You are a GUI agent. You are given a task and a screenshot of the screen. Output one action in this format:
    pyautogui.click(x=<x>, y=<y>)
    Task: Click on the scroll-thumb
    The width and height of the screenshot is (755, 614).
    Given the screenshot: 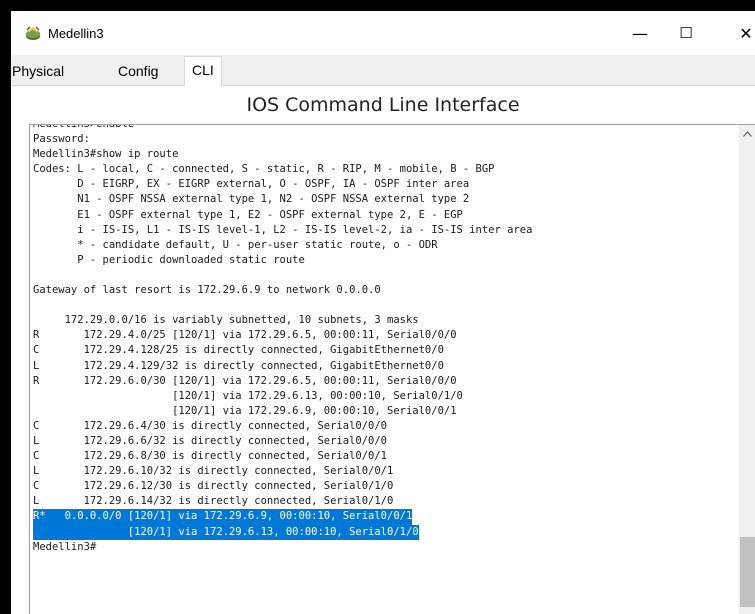 What is the action you would take?
    pyautogui.click(x=747, y=572)
    